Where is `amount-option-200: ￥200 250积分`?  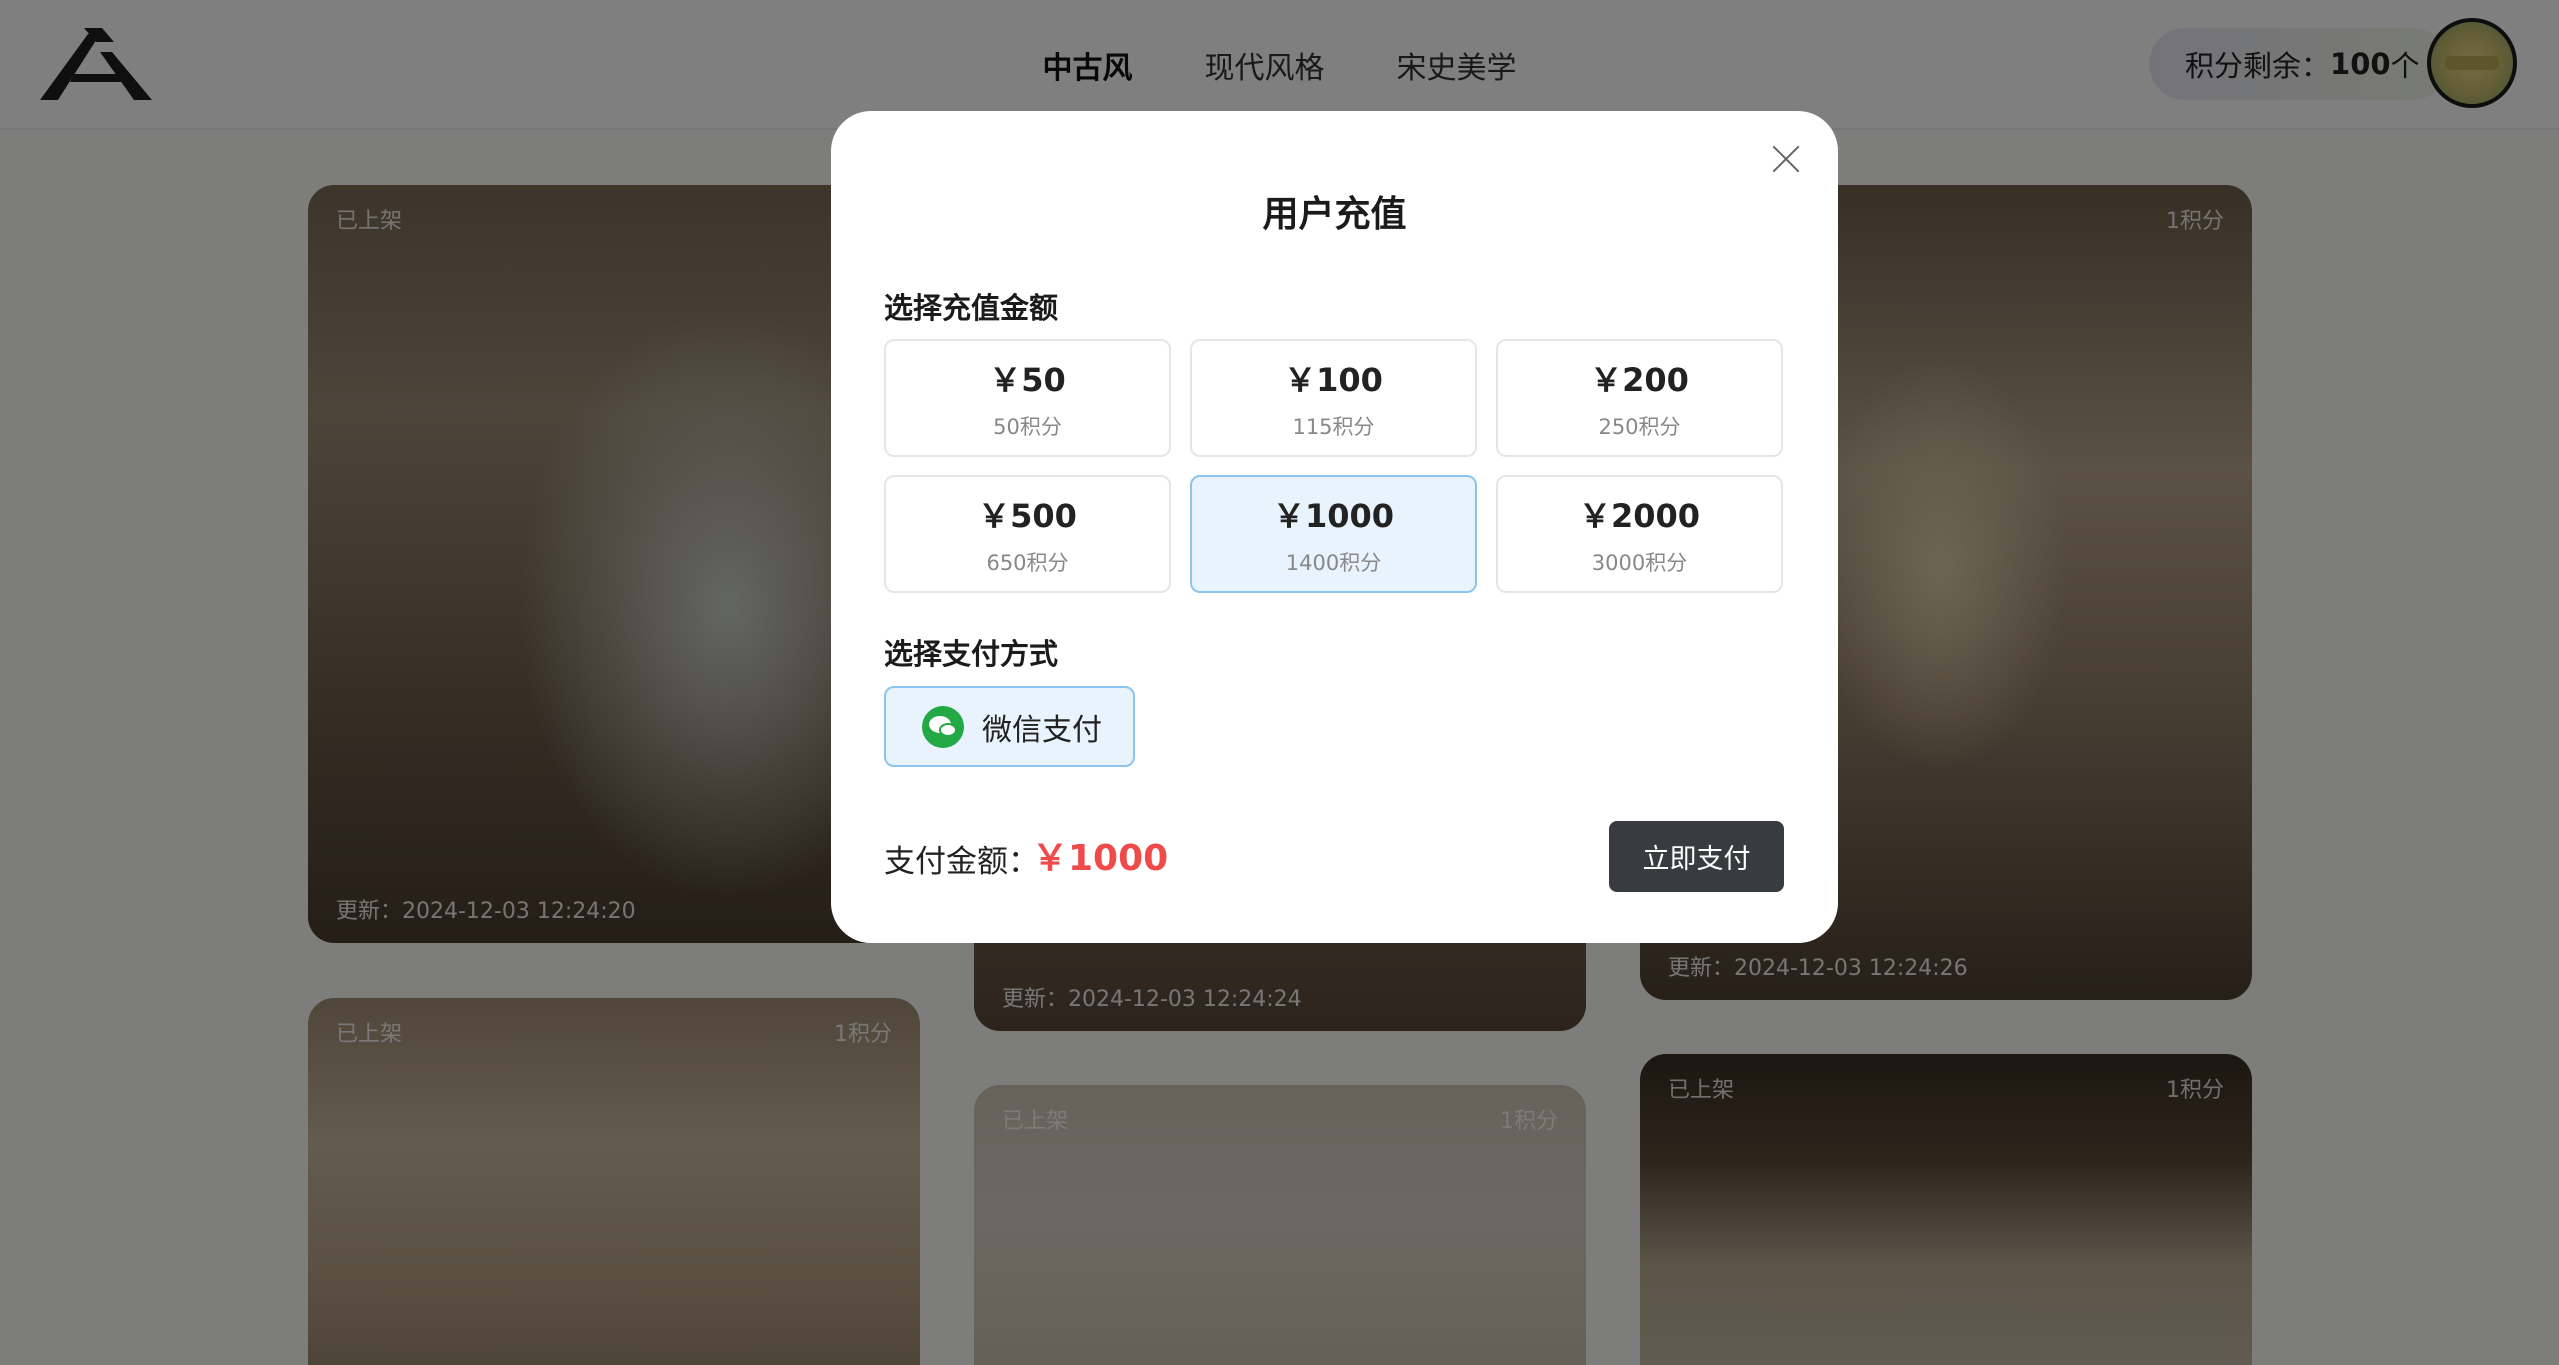
amount-option-200: ￥200 250积分 is located at coordinates (1639, 398).